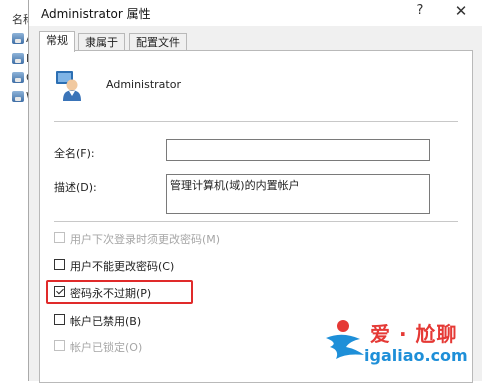 The image size is (482, 383). I want to click on description-input: 管理计算机(域)的内置帐户, so click(298, 194).